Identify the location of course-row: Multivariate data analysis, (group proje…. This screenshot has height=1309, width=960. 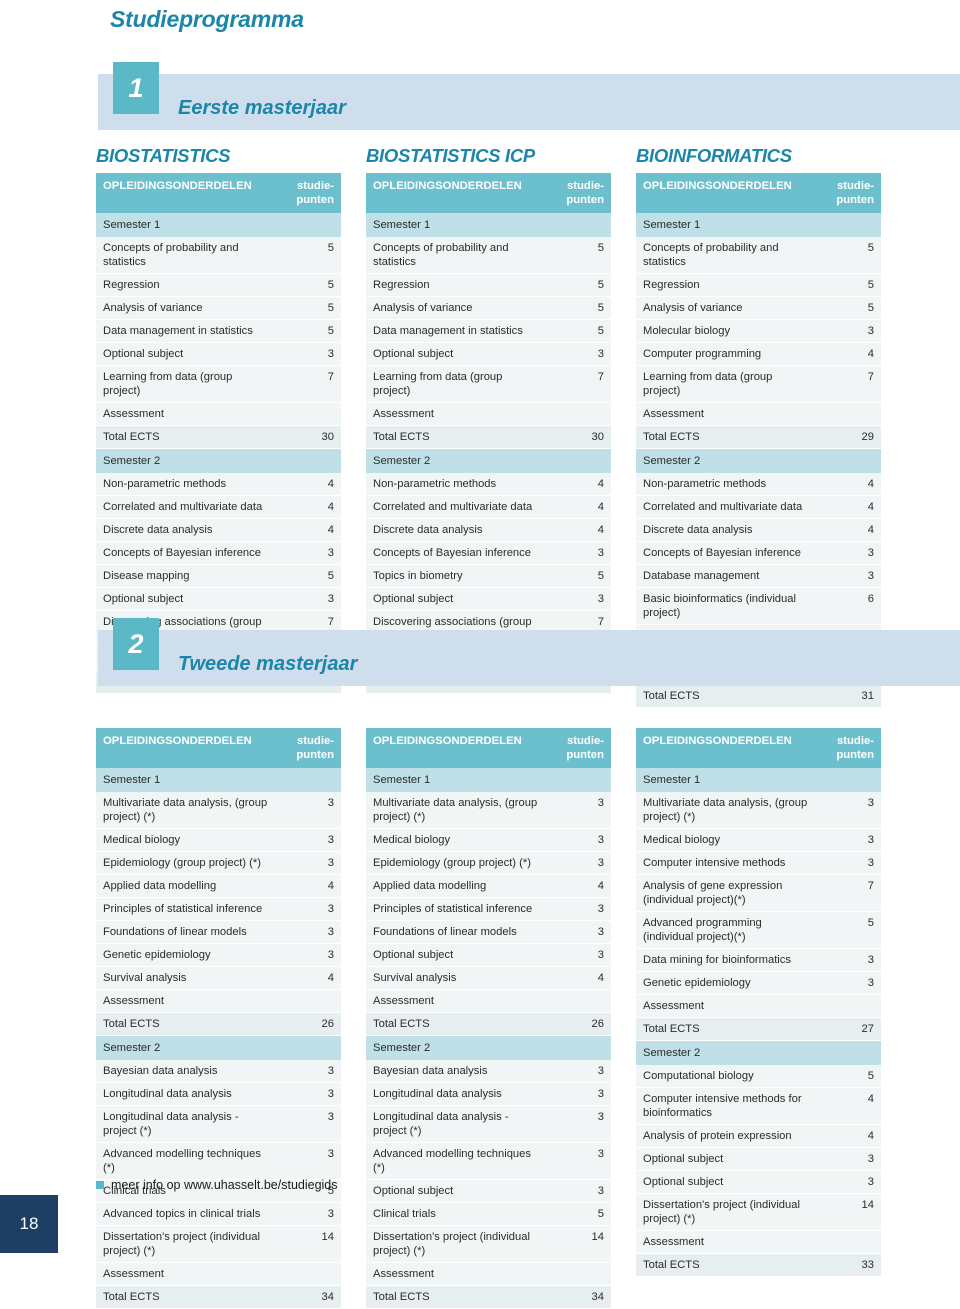
(218, 811).